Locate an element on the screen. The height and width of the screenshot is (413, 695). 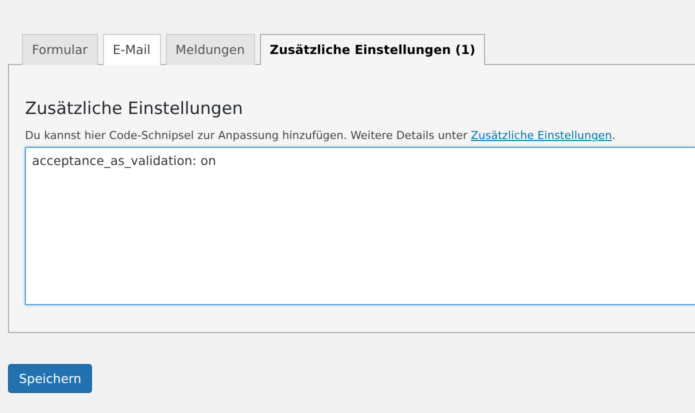
tab: E-Mail is located at coordinates (131, 49).